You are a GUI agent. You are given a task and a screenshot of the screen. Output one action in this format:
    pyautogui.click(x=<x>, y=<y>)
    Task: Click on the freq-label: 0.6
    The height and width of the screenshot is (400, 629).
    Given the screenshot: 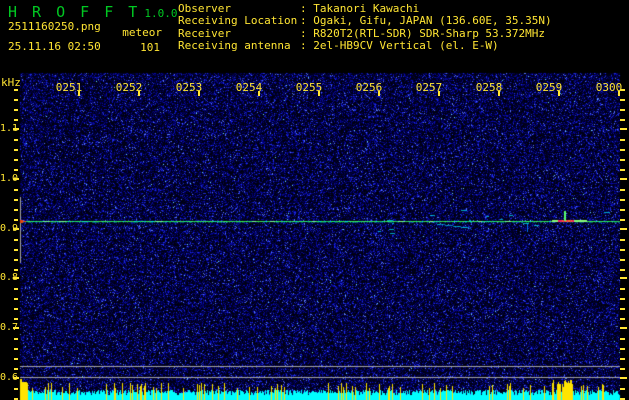 What is the action you would take?
    pyautogui.click(x=9, y=377)
    